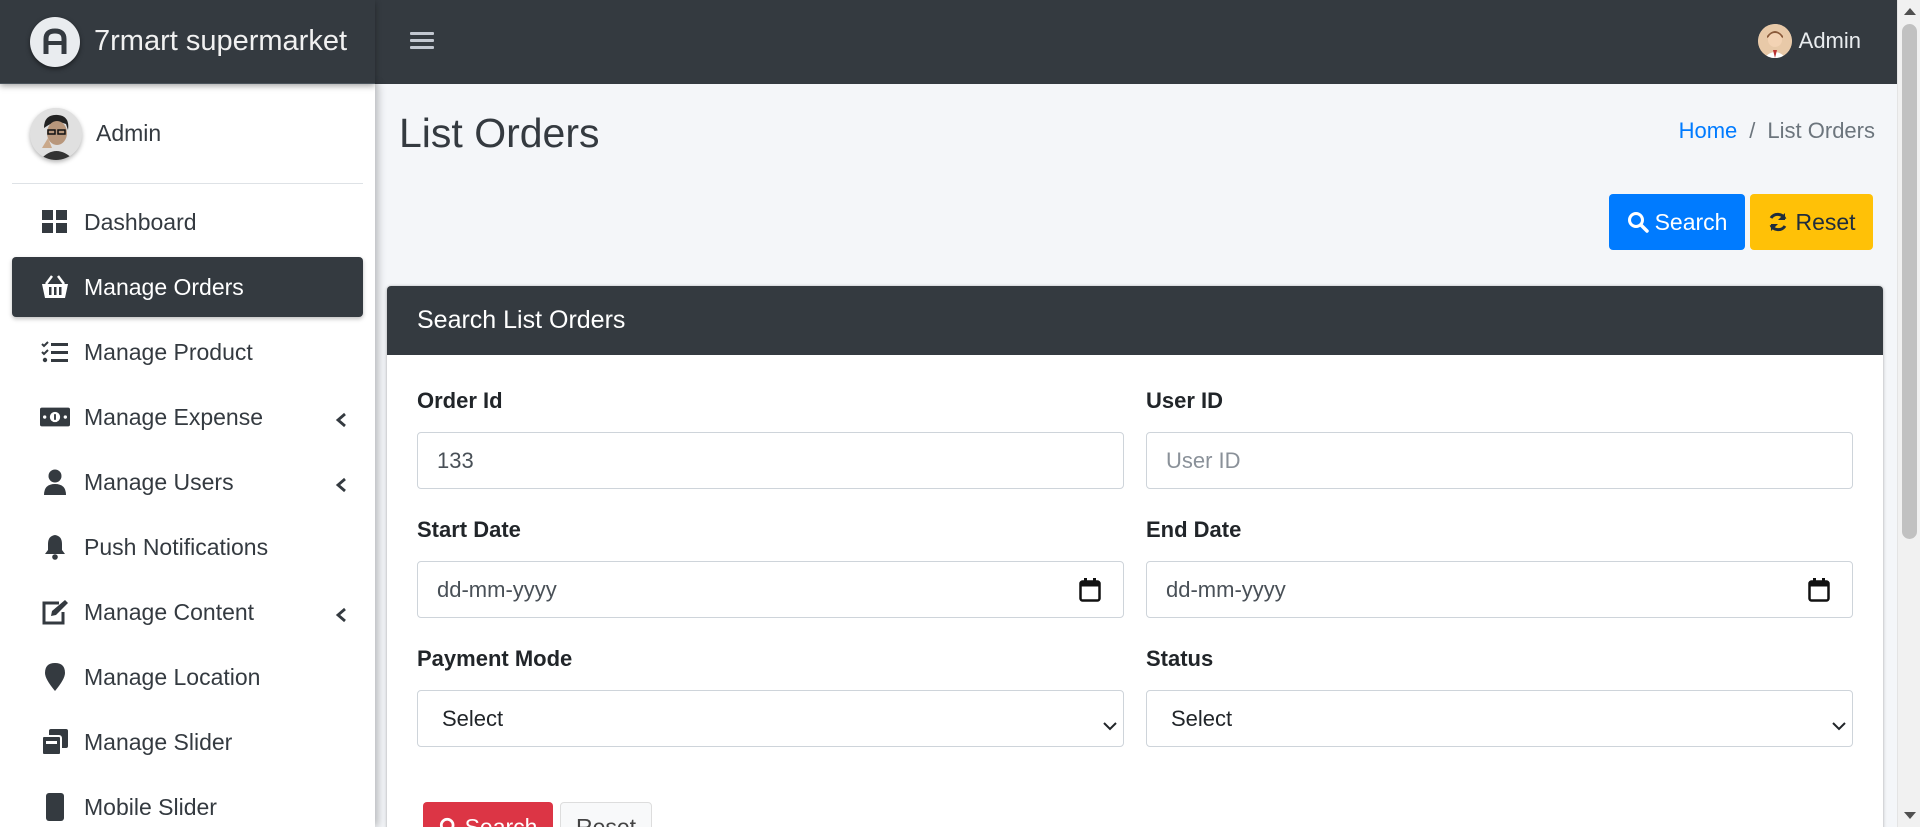 This screenshot has width=1920, height=827. Describe the element at coordinates (1194, 529) in the screenshot. I see `end-date-label: End Date` at that location.